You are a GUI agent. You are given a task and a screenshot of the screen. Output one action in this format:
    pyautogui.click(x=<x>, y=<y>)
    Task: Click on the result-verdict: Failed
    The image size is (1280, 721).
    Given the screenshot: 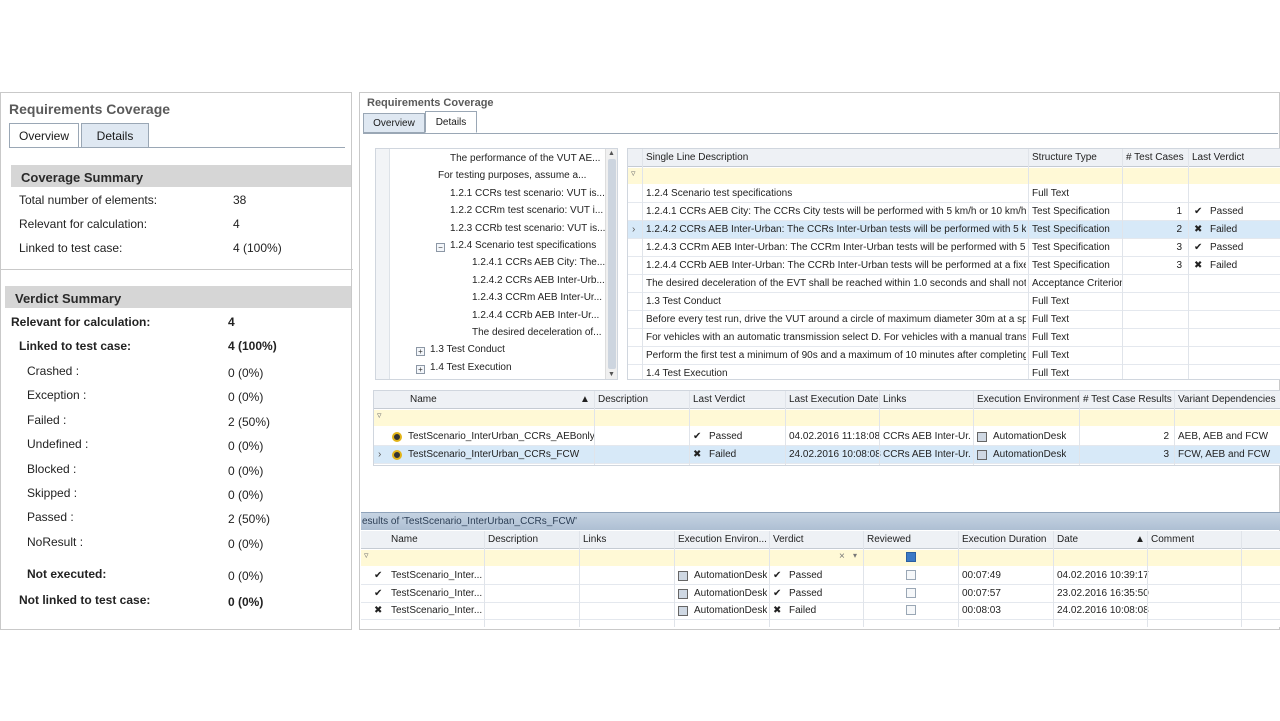 What is the action you would take?
    pyautogui.click(x=803, y=610)
    